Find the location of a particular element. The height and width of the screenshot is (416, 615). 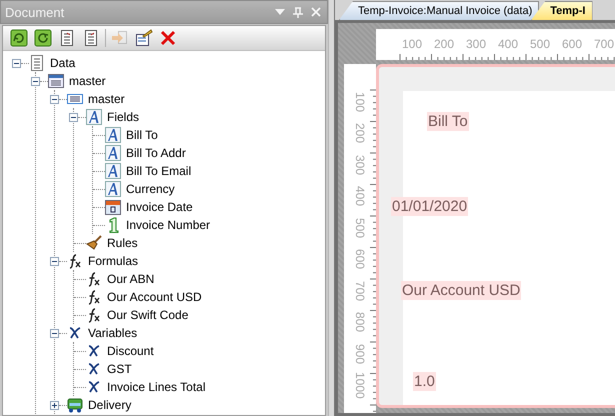

ruler-number: 900 is located at coordinates (360, 354).